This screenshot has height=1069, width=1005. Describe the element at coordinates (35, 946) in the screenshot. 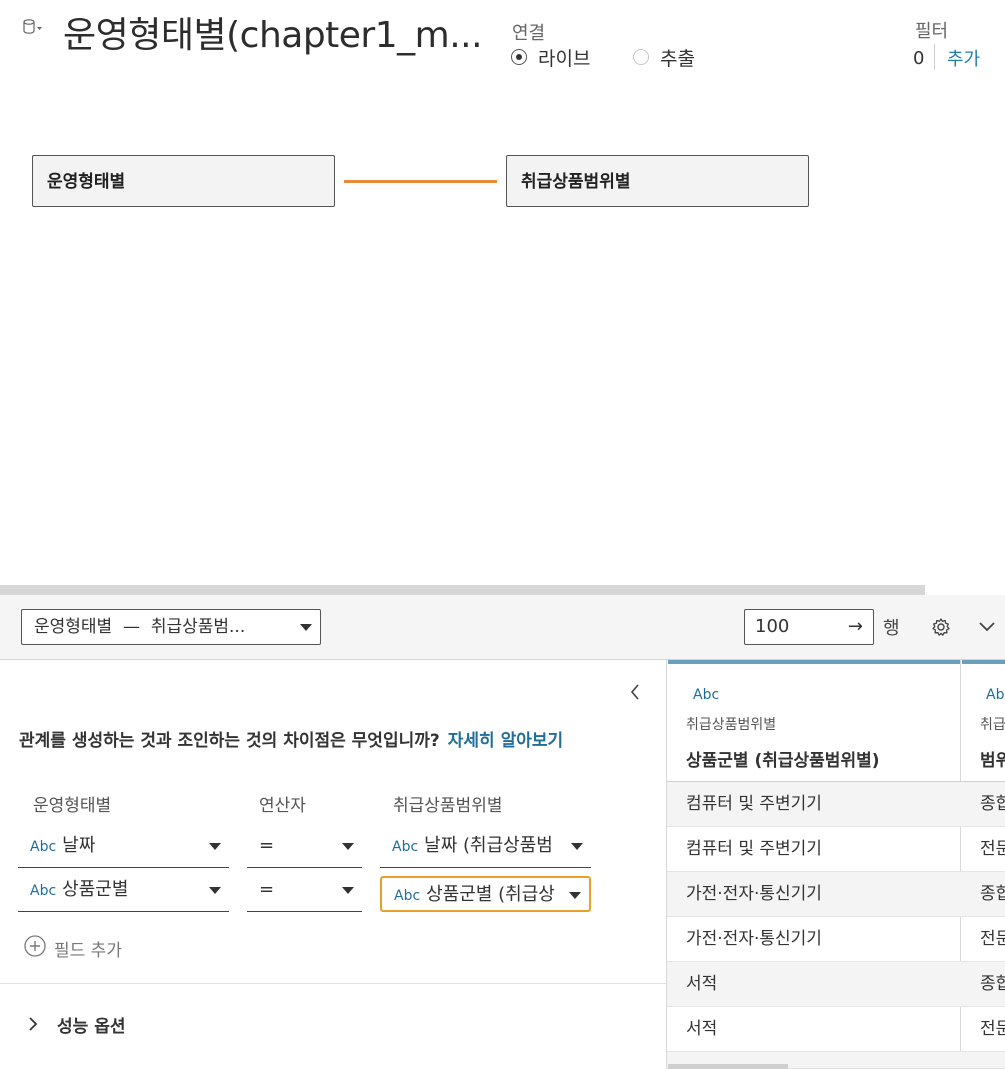

I see `plus-circle-icon` at that location.